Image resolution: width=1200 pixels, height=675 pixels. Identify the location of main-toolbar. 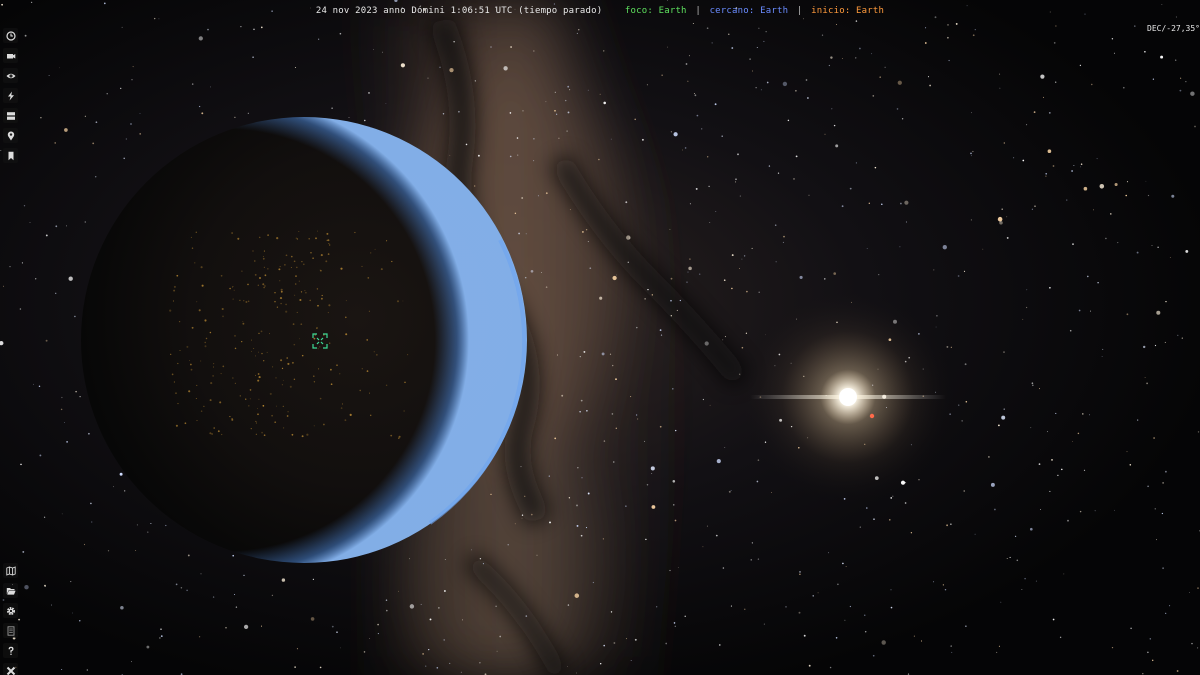
(10, 98).